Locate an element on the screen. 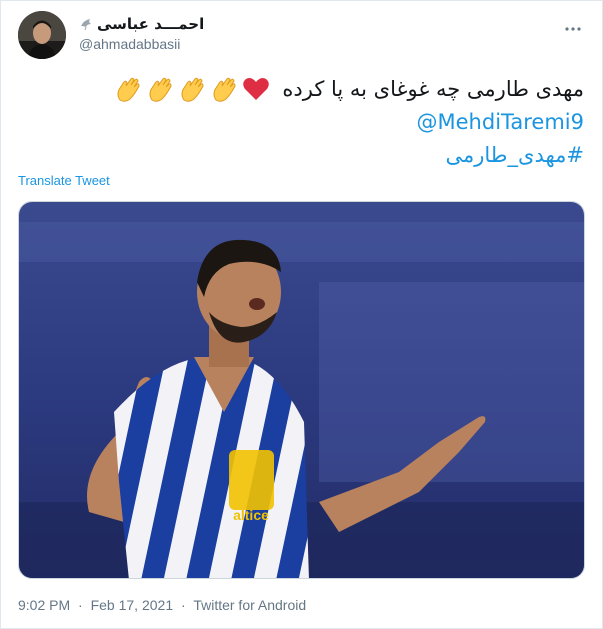 This screenshot has height=629, width=603. mention-link: @MehdiTaremi9 is located at coordinates (304, 122).